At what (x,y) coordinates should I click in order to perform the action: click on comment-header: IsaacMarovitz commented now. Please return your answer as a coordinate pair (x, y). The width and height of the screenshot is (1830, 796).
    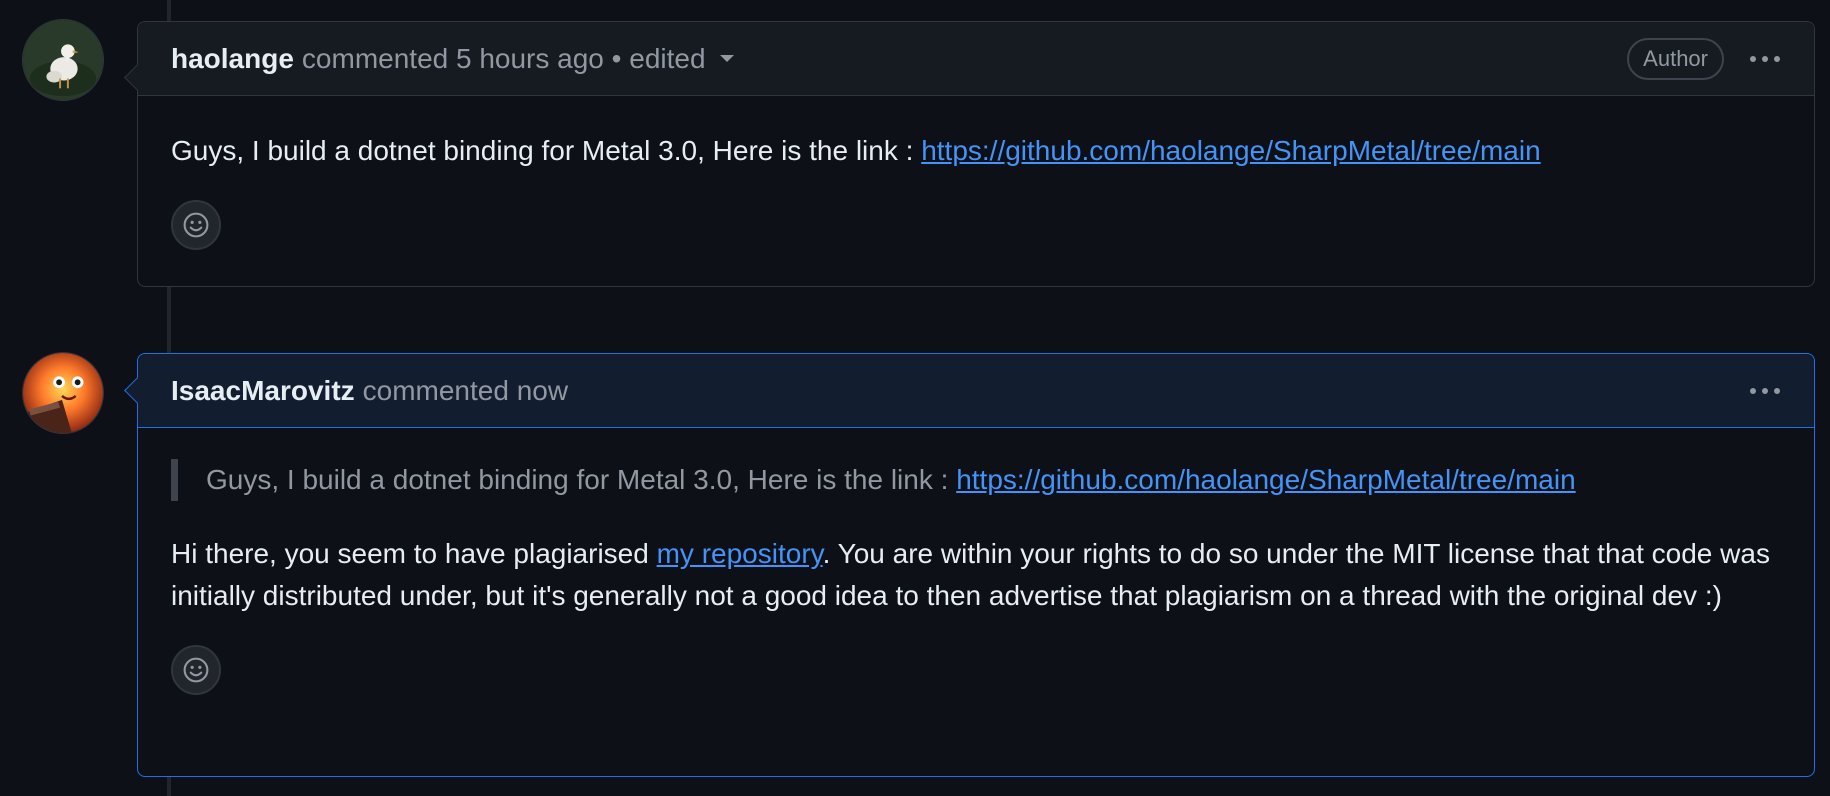
    Looking at the image, I should click on (976, 391).